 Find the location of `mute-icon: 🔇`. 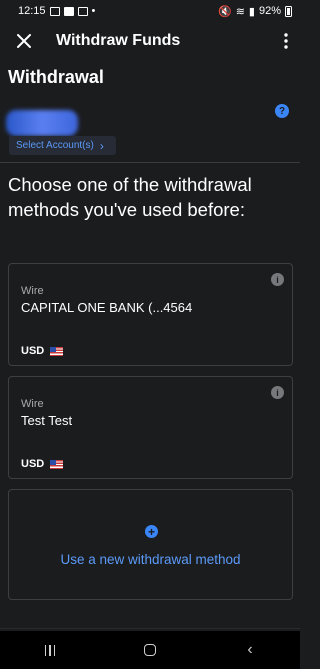

mute-icon: 🔇 is located at coordinates (224, 11).